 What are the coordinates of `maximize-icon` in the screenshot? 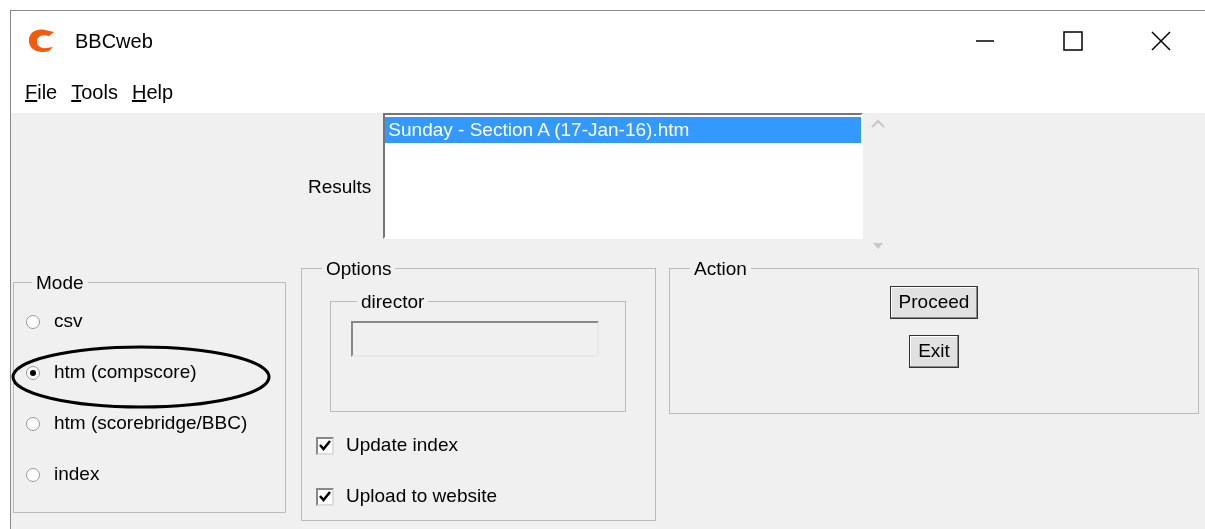 It's located at (1073, 41).